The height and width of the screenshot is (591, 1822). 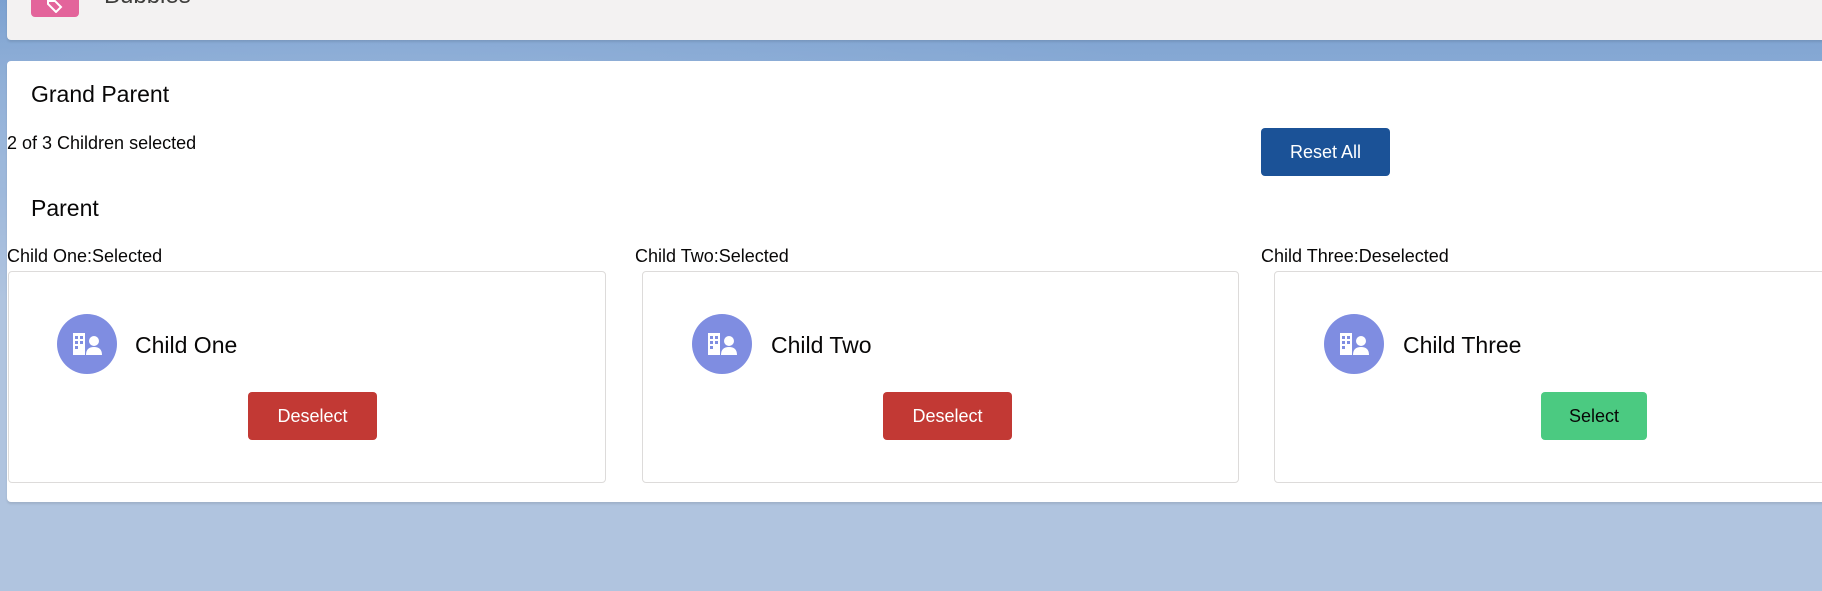 What do you see at coordinates (821, 345) in the screenshot?
I see `child-two-name: Child Two` at bounding box center [821, 345].